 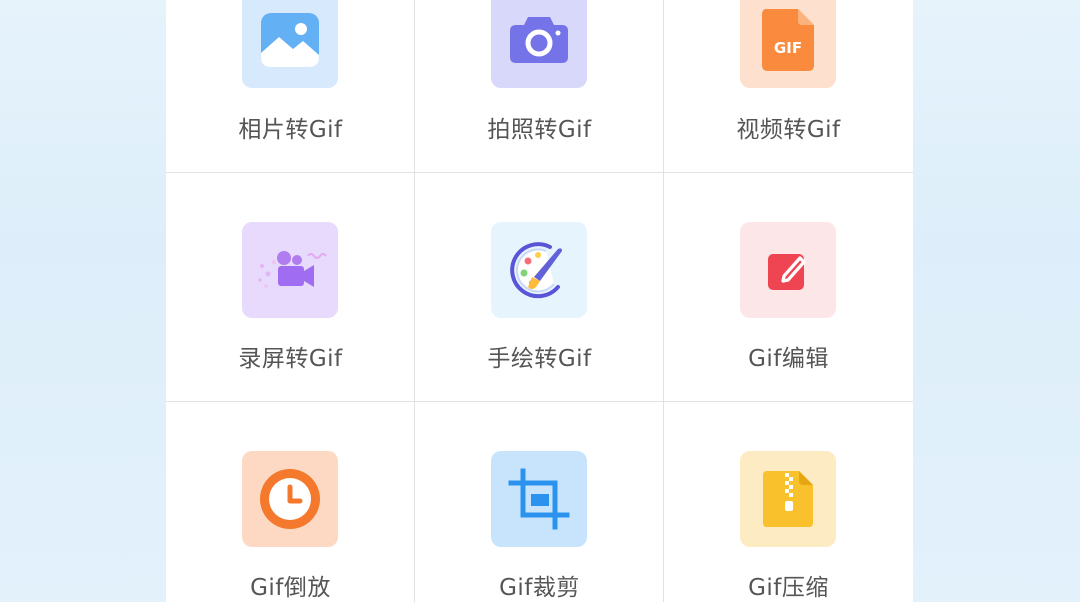 What do you see at coordinates (290, 588) in the screenshot?
I see `tool-label: Gif倒放` at bounding box center [290, 588].